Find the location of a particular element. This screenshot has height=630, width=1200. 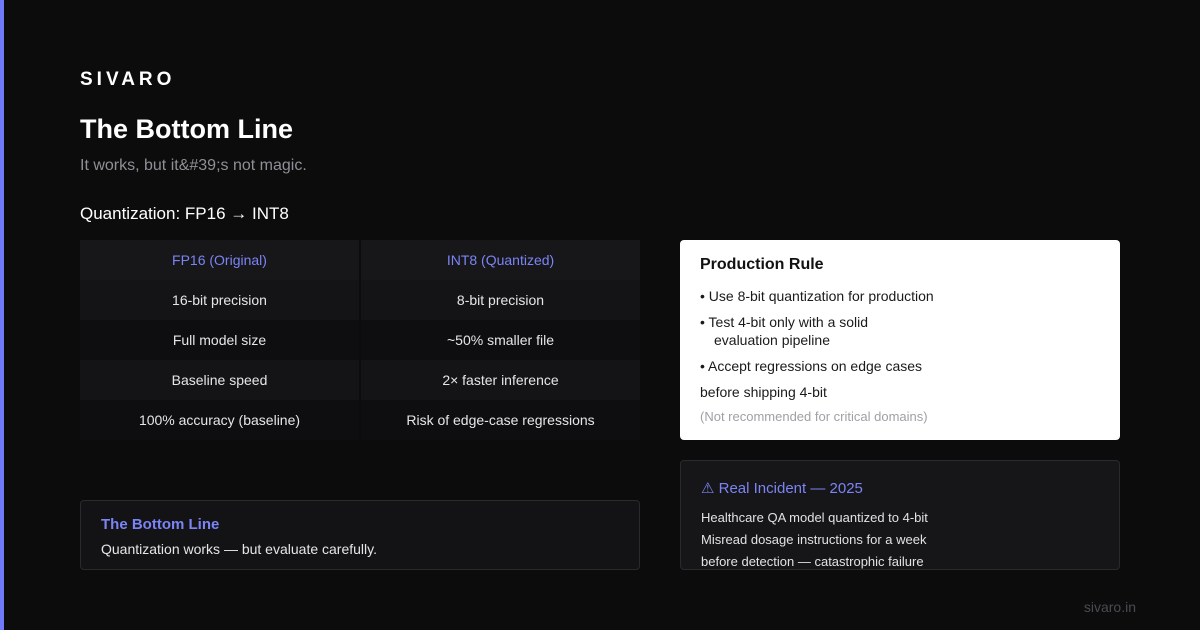

incident-line: Misread dosage instructions for a week is located at coordinates (814, 539).